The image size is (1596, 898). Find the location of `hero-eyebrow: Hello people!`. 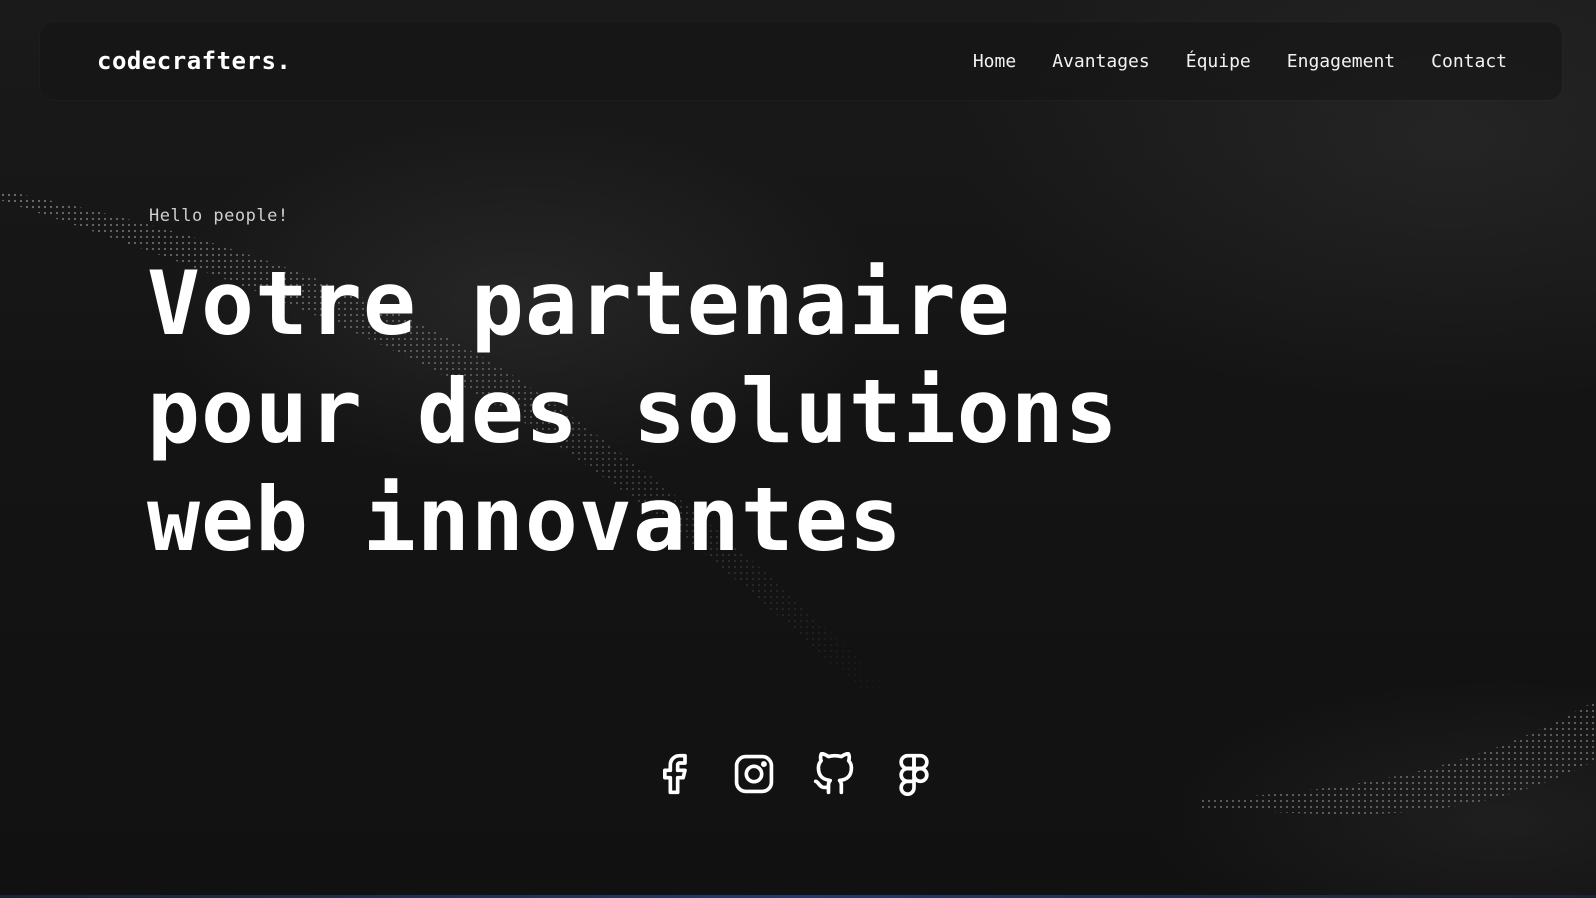

hero-eyebrow: Hello people! is located at coordinates (219, 216).